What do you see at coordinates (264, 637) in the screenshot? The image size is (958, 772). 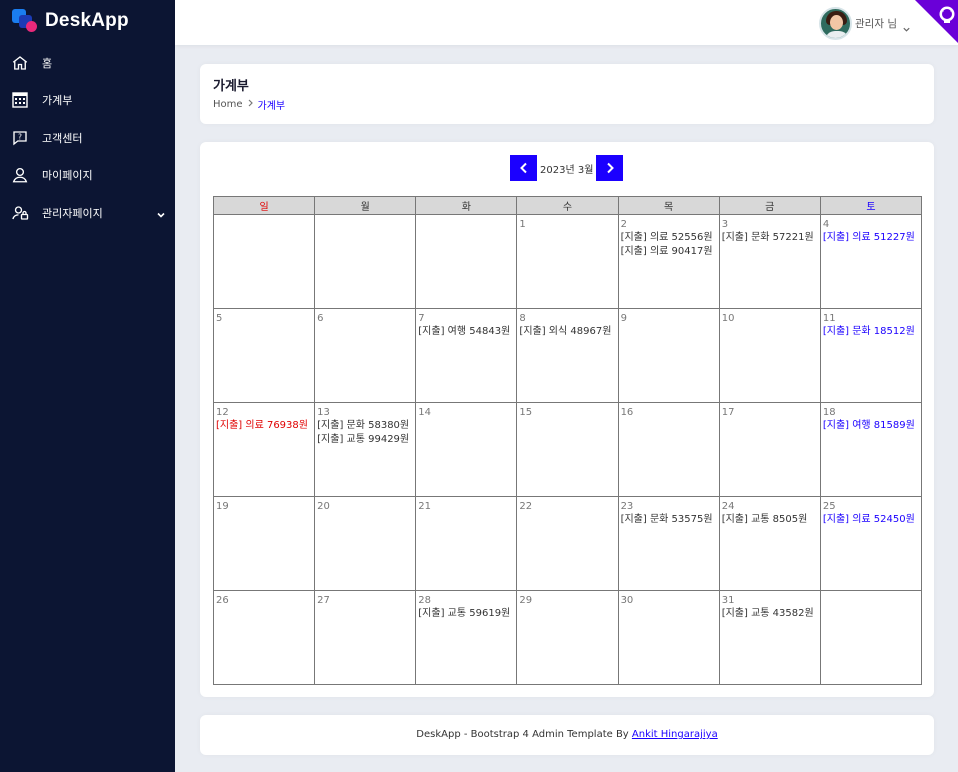 I see `calendar-day-cell: 26` at bounding box center [264, 637].